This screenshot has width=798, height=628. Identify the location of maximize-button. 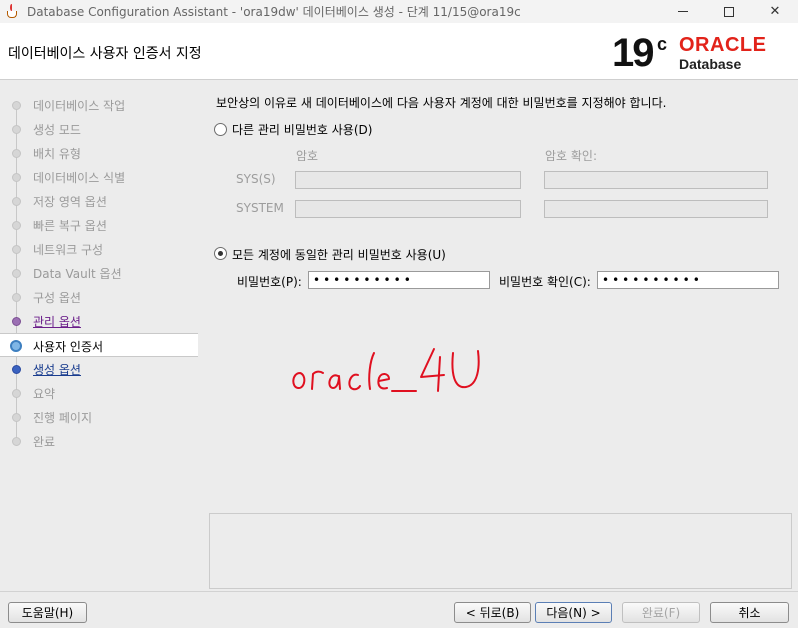
(729, 11).